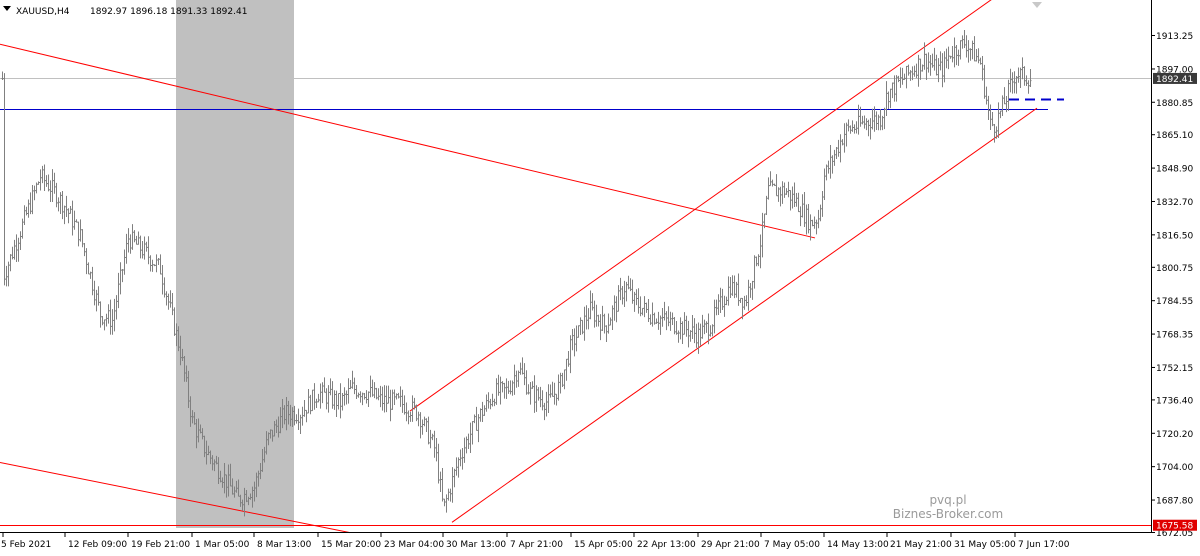  What do you see at coordinates (1174, 336) in the screenshot?
I see `price-tick-label: 1768.35` at bounding box center [1174, 336].